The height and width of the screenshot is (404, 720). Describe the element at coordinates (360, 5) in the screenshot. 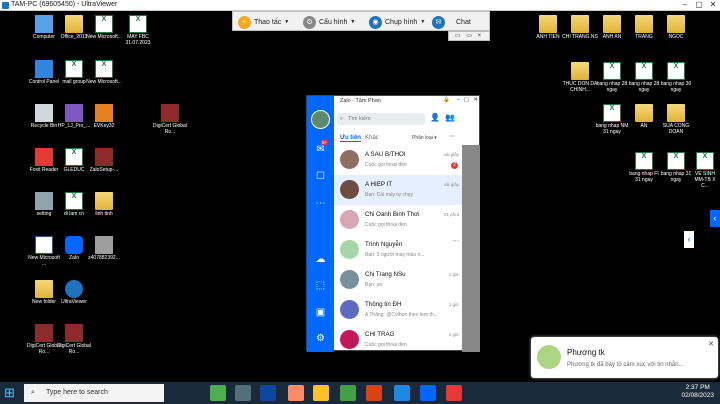

I see `window-titlebar: TAM-PC (69605450) - UltraViewer – ▢ ✕` at that location.